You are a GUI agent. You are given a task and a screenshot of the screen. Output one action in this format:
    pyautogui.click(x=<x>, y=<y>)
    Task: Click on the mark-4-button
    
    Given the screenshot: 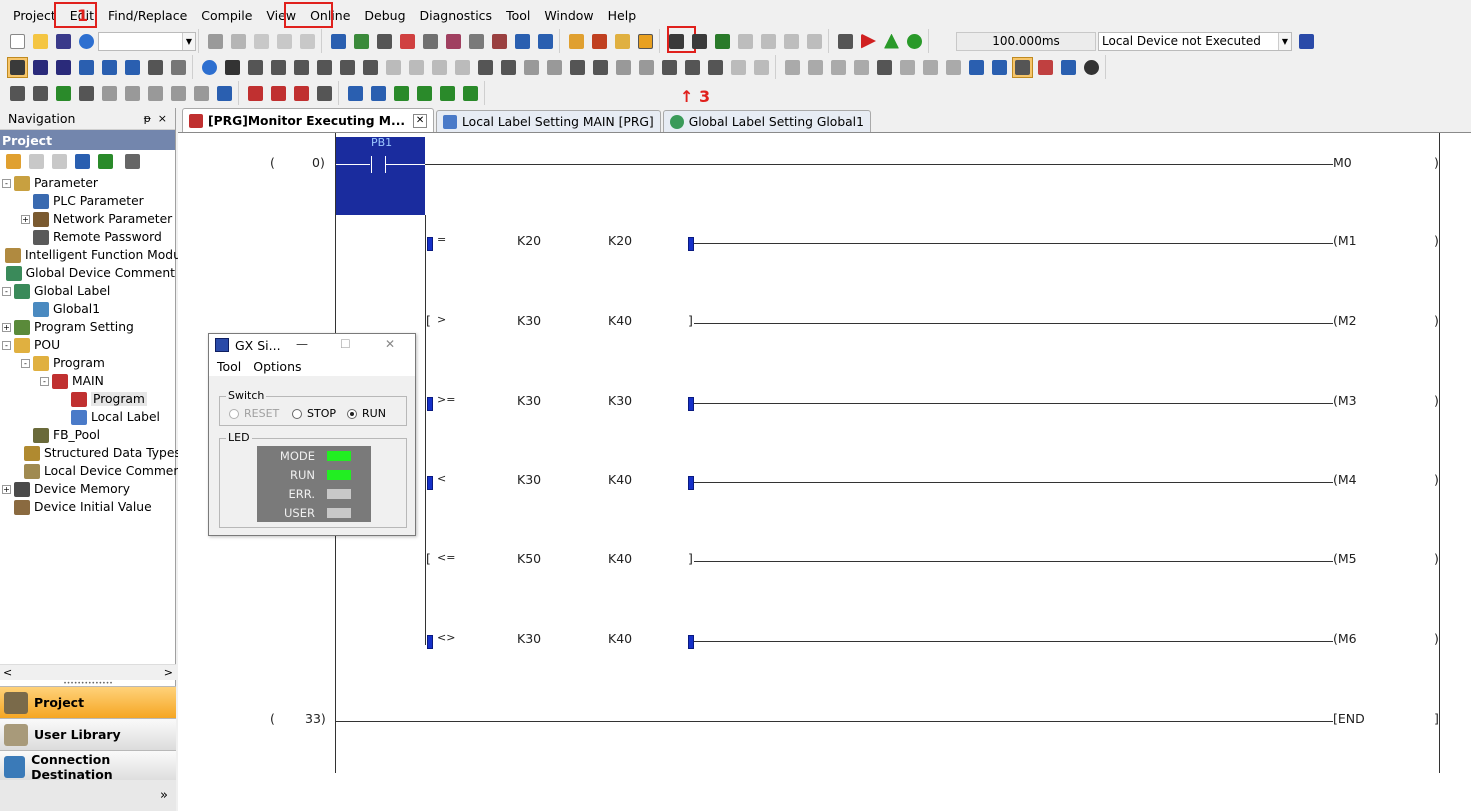 What is the action you would take?
    pyautogui.click(x=324, y=93)
    